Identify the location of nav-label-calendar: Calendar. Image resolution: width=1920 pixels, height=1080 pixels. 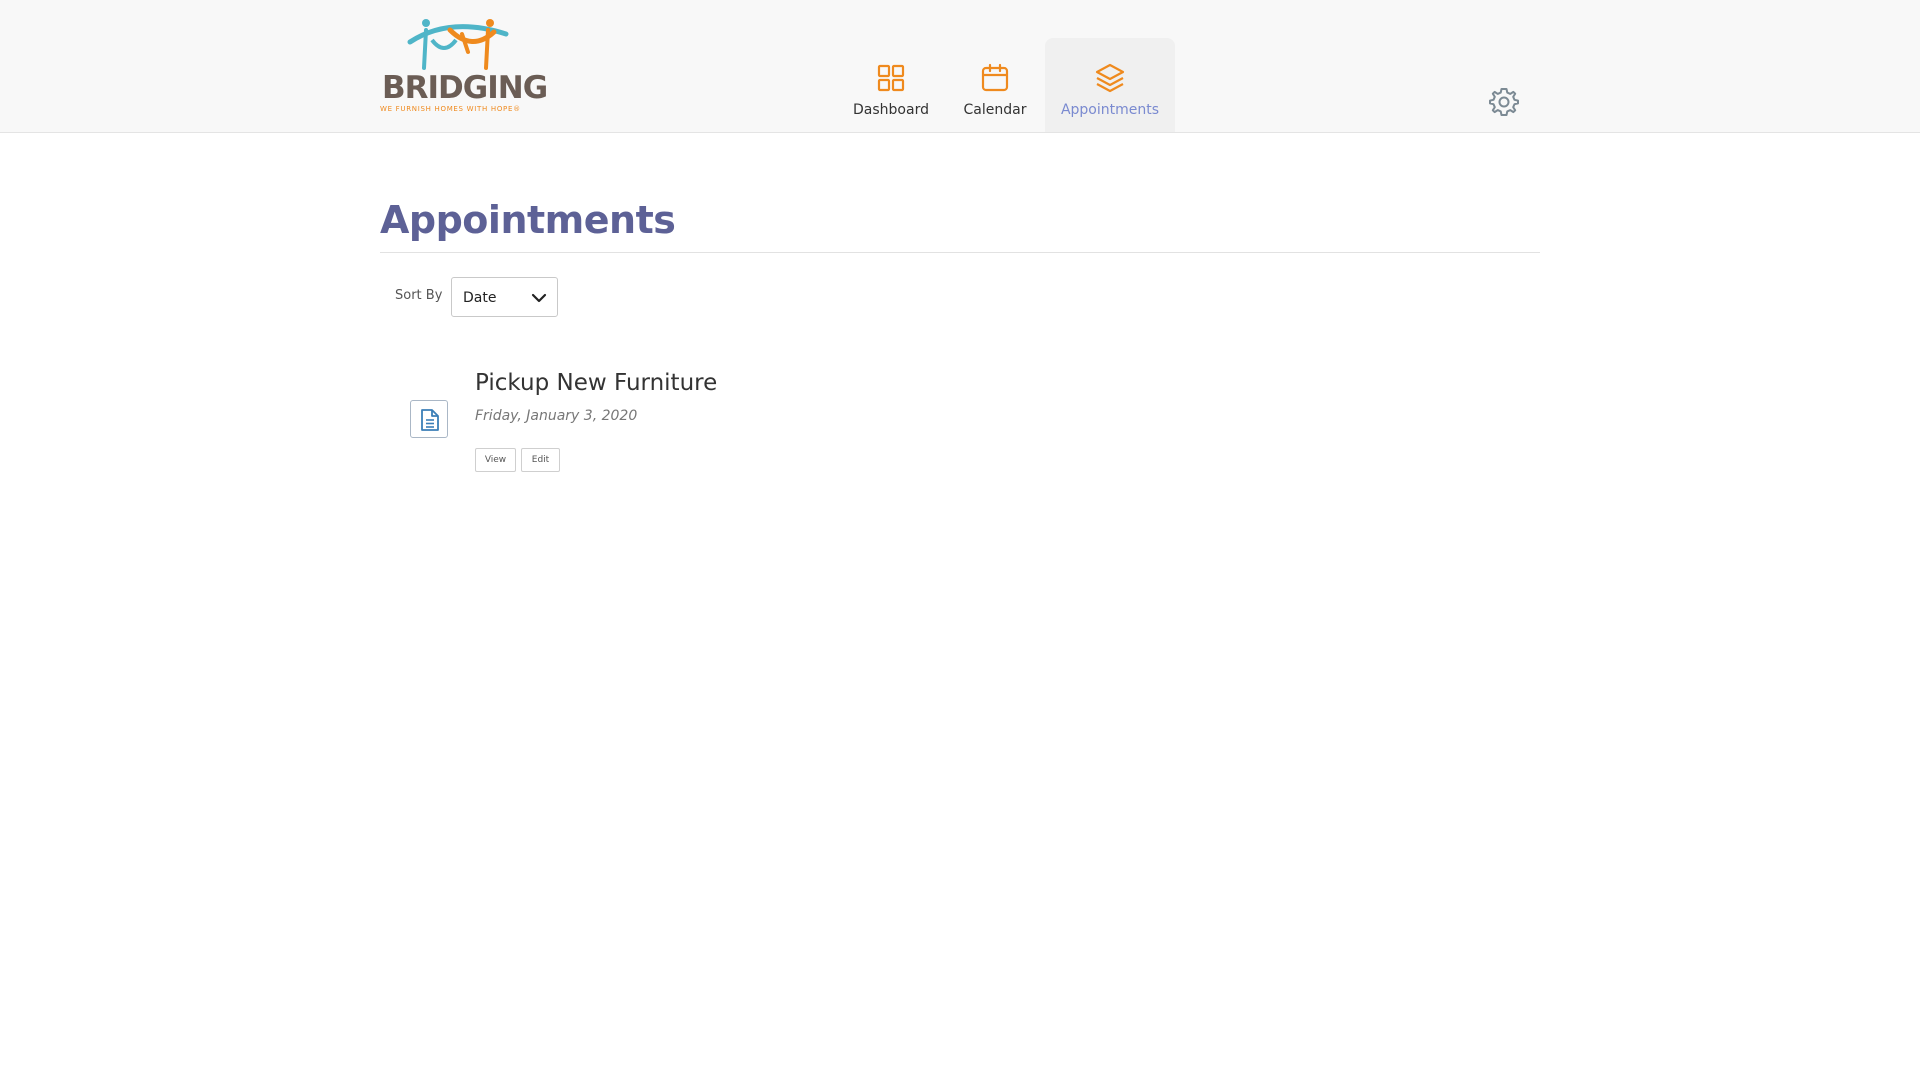
(995, 110).